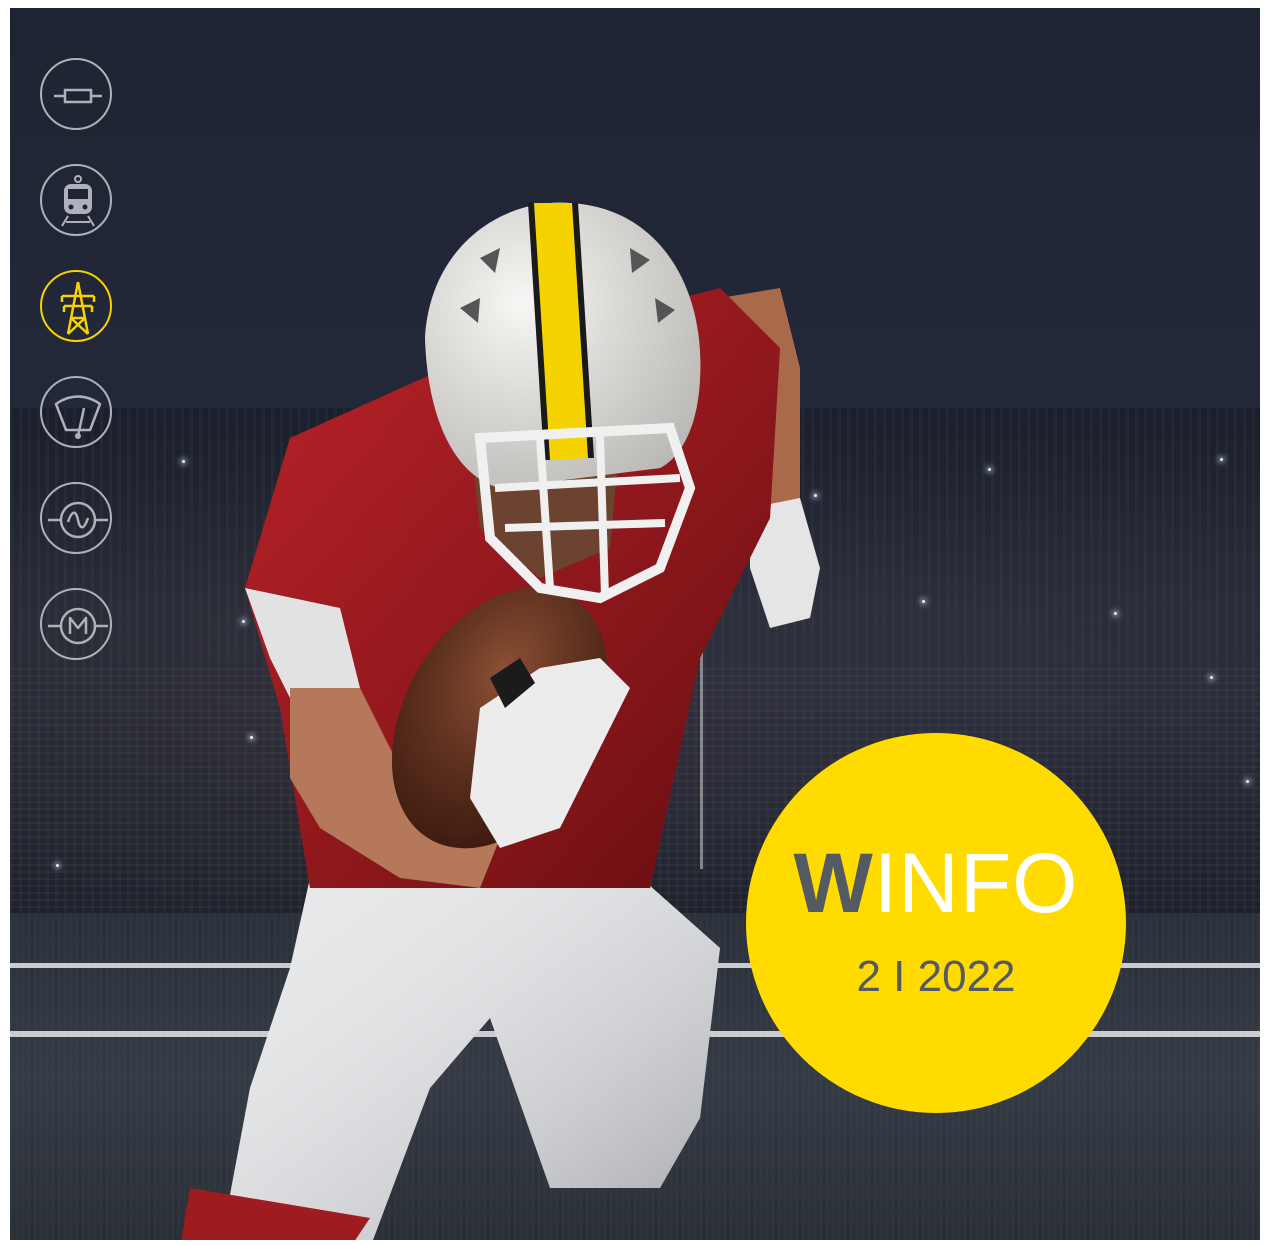 This screenshot has height=1245, width=1265. I want to click on magazine-title: WINFO, so click(936, 883).